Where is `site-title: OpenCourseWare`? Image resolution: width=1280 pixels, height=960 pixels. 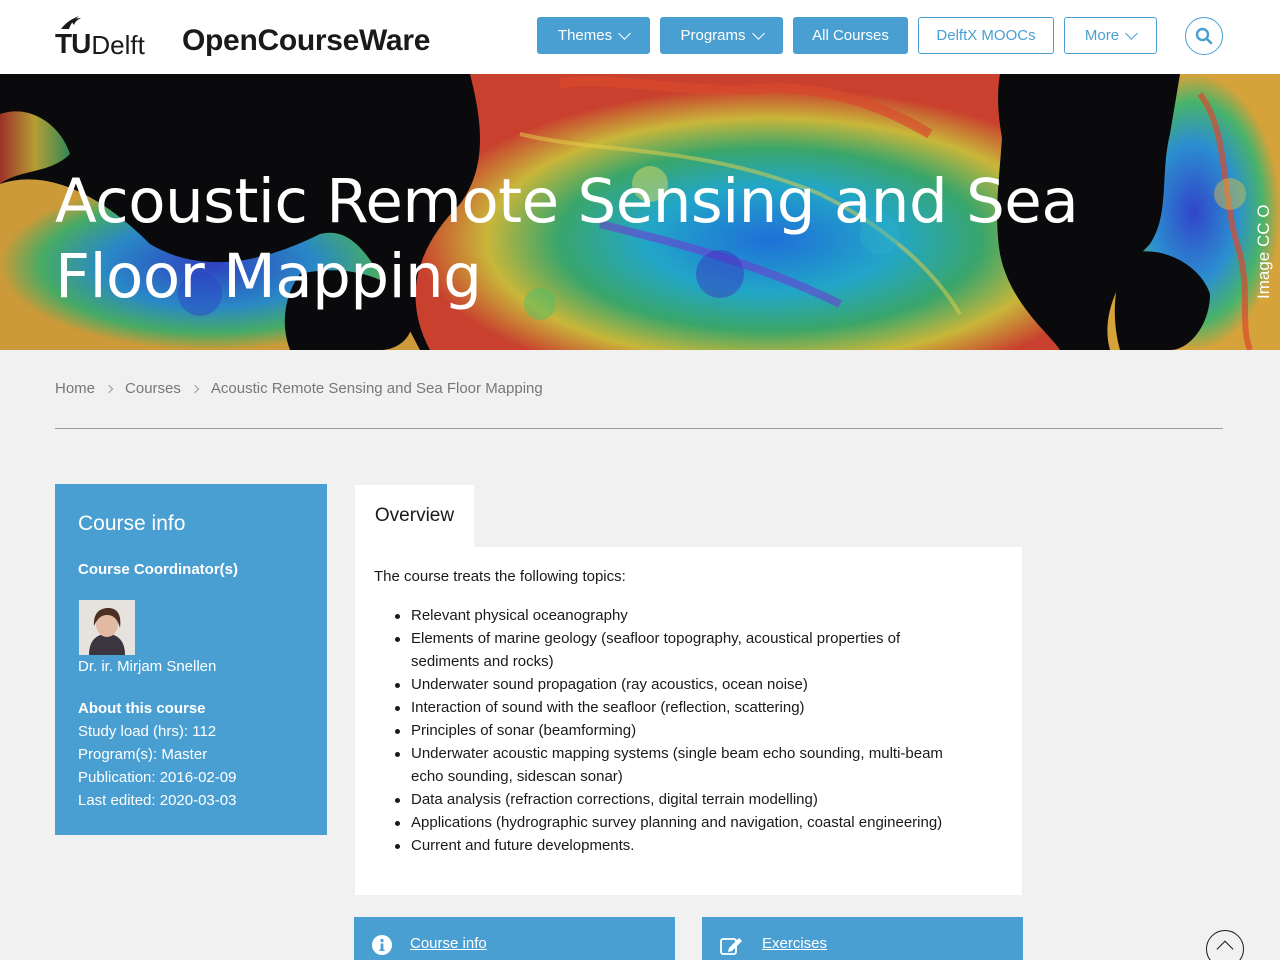 site-title: OpenCourseWare is located at coordinates (306, 41).